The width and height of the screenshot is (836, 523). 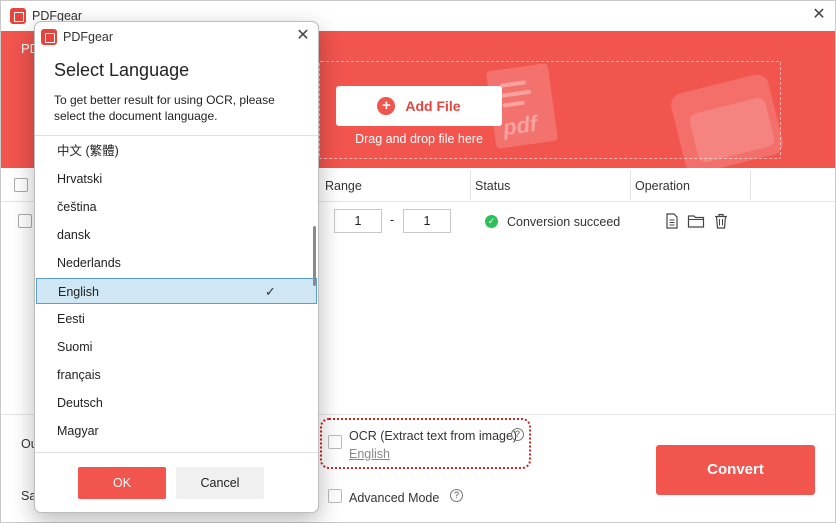 I want to click on range-to-input: 1, so click(x=427, y=221).